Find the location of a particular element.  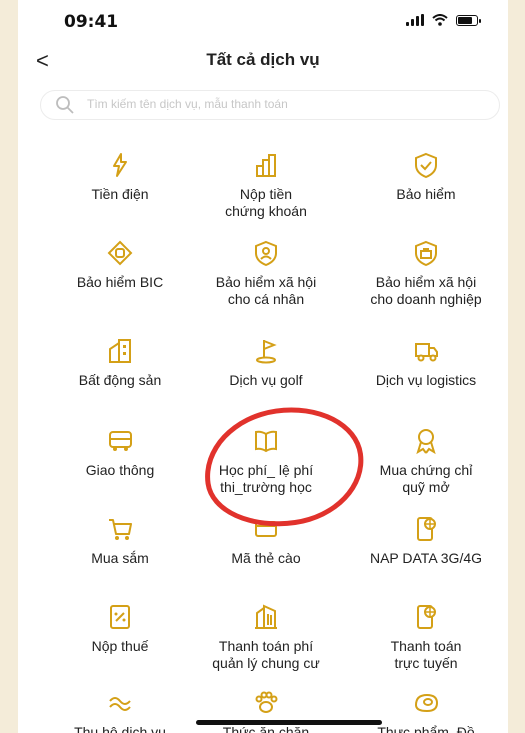

service-item: Thanh toán trực tuyến is located at coordinates (426, 637).